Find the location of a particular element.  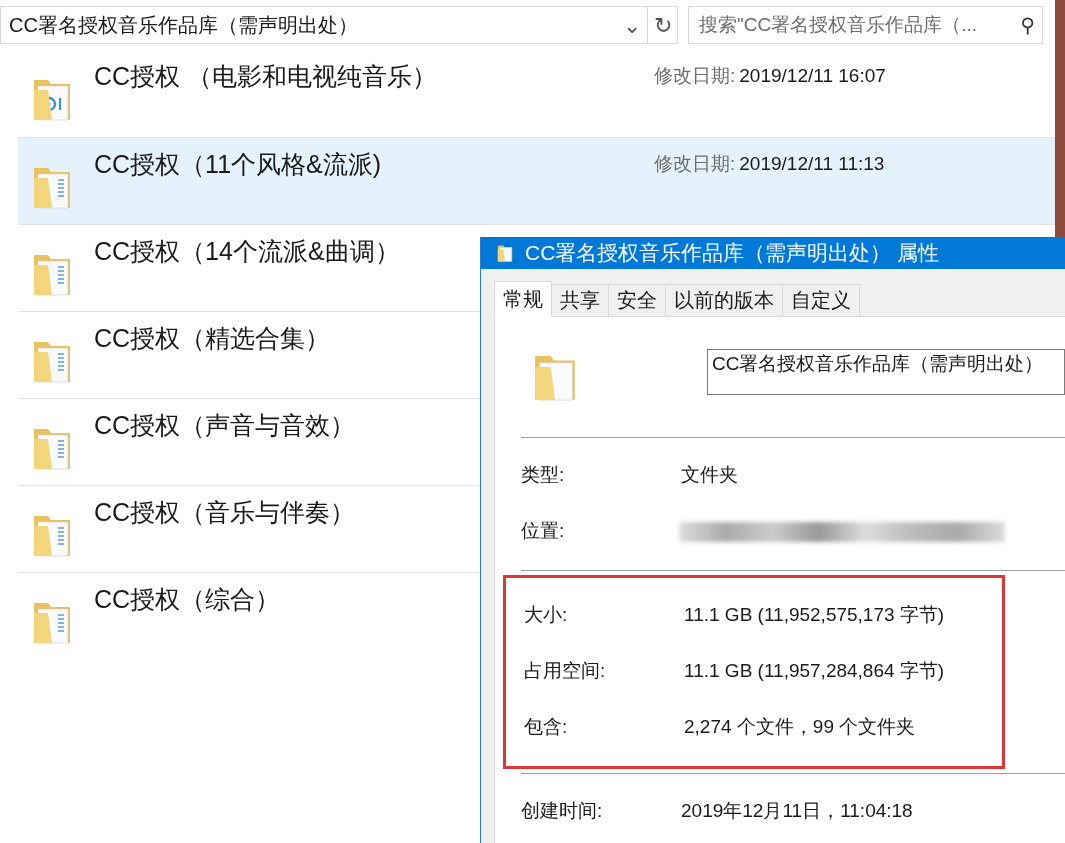

folder-name: CC授权 （电影和电视纯音乐） is located at coordinates (266, 76).